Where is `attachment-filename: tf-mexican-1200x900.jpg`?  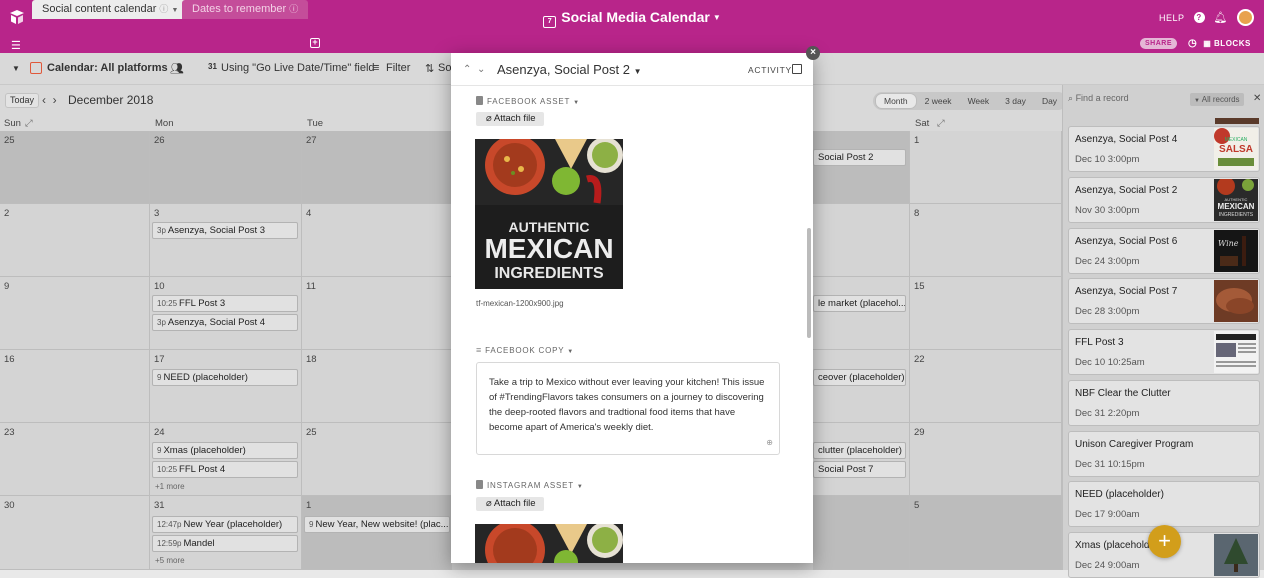
attachment-filename: tf-mexican-1200x900.jpg is located at coordinates (520, 303).